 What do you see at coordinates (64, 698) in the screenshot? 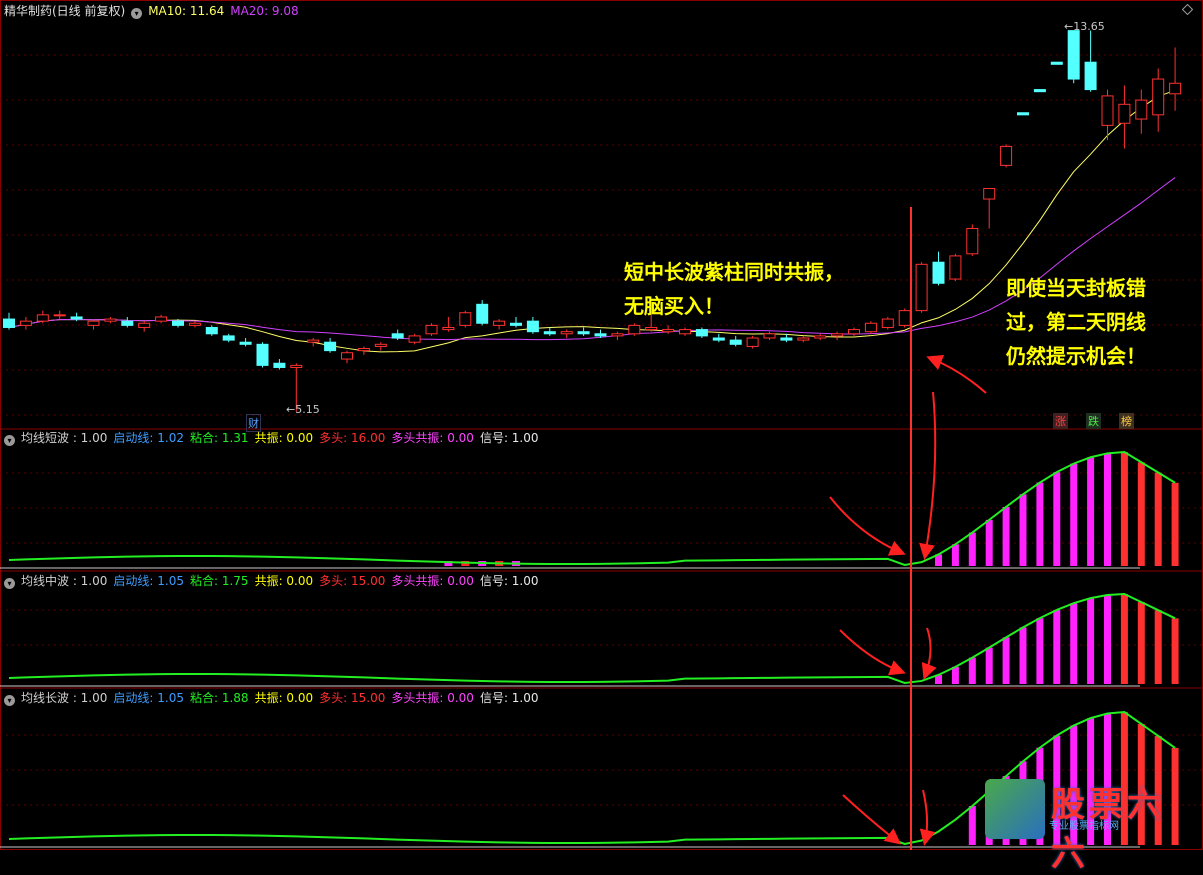
I see `panel-name: 均线长波 : 1.00` at bounding box center [64, 698].